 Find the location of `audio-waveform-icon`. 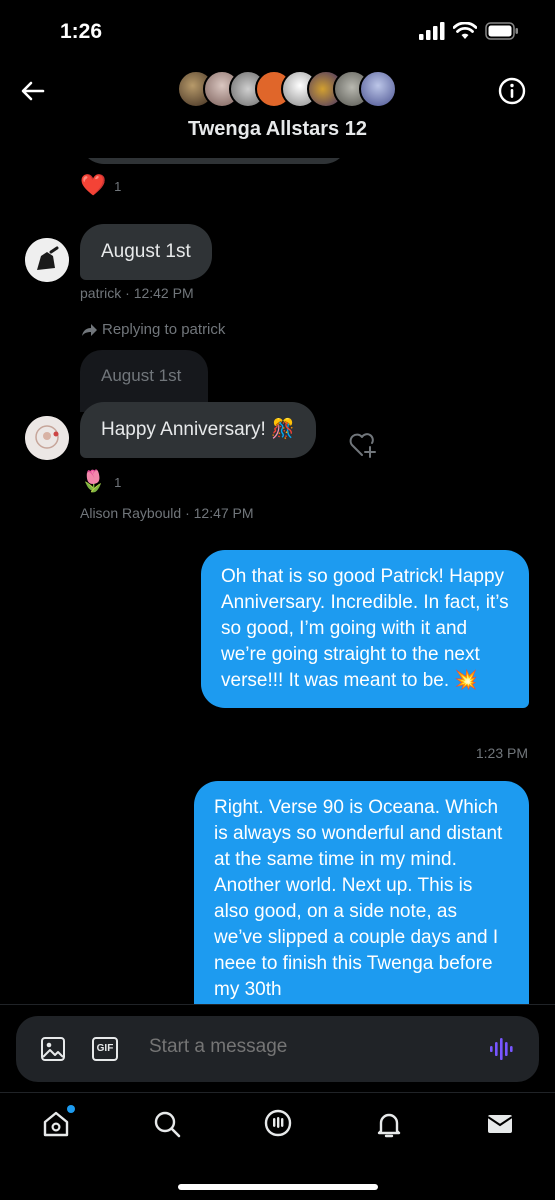

audio-waveform-icon is located at coordinates (501, 1049).